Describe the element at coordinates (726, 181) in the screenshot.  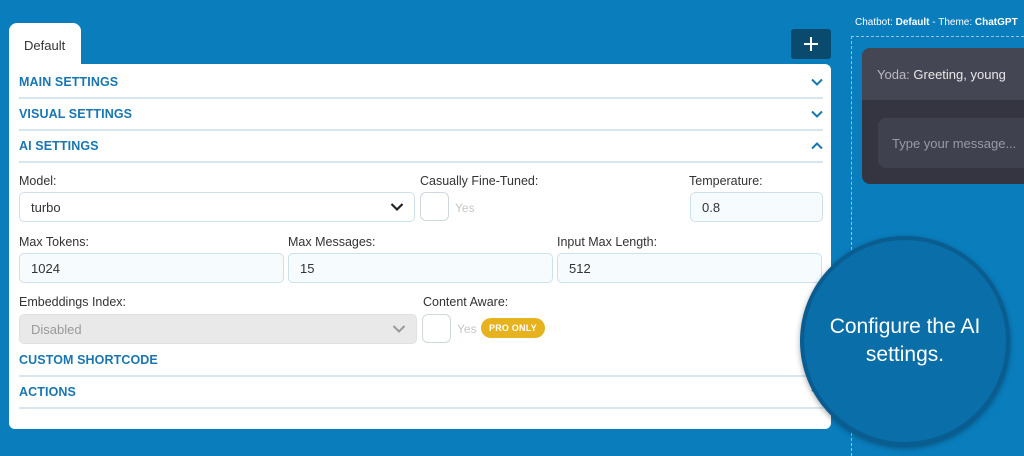
I see `temperature-label: Temperature:` at that location.